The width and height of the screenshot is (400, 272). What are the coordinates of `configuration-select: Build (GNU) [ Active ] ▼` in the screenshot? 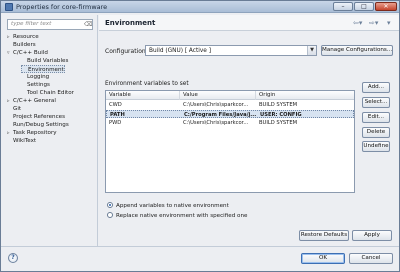 It's located at (231, 50).